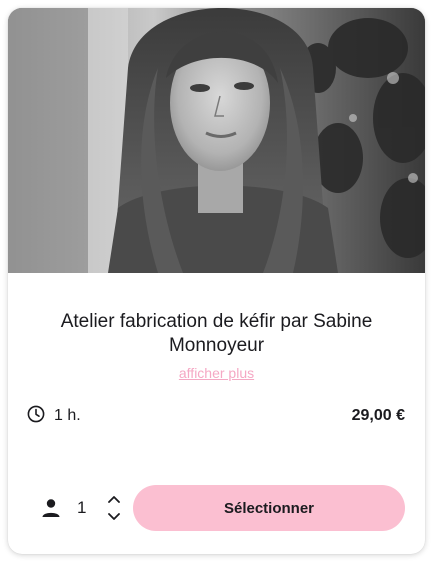  Describe the element at coordinates (269, 508) in the screenshot. I see `select-button: Sélectionner` at that location.